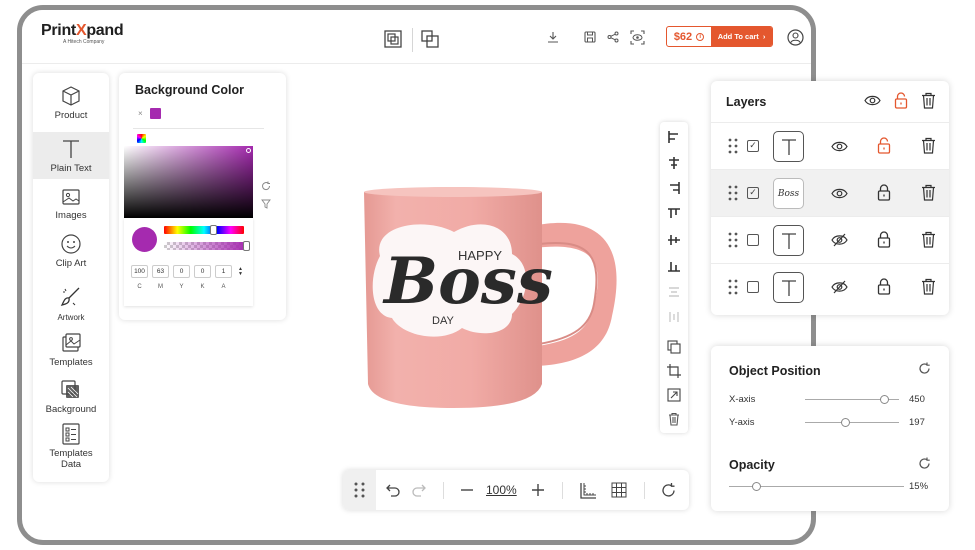 The height and width of the screenshot is (550, 975). What do you see at coordinates (141, 138) in the screenshot?
I see `color-wheel-icon` at bounding box center [141, 138].